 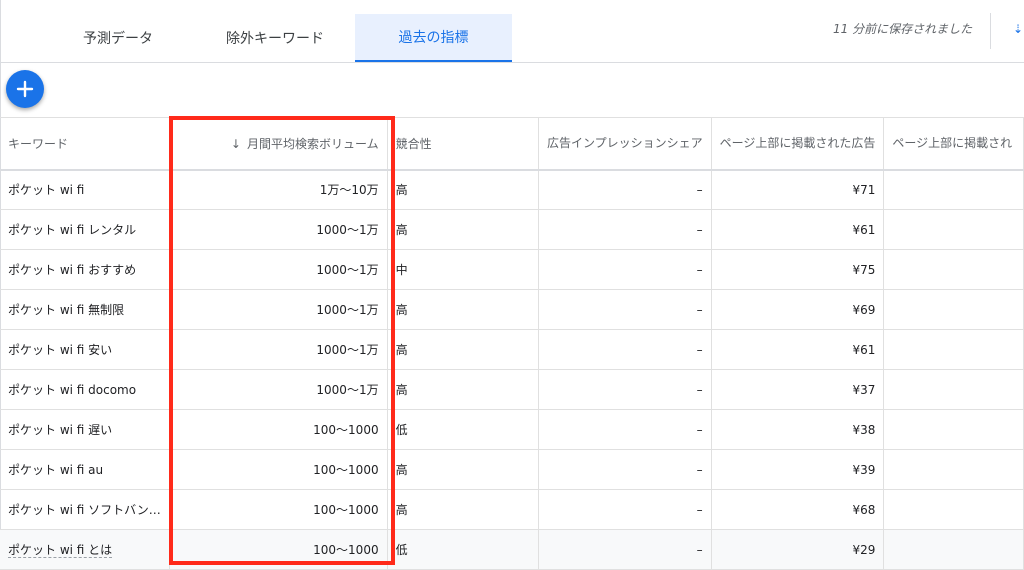 What do you see at coordinates (85, 389) in the screenshot?
I see `keyword-cell: ポケット wi fi docomo` at bounding box center [85, 389].